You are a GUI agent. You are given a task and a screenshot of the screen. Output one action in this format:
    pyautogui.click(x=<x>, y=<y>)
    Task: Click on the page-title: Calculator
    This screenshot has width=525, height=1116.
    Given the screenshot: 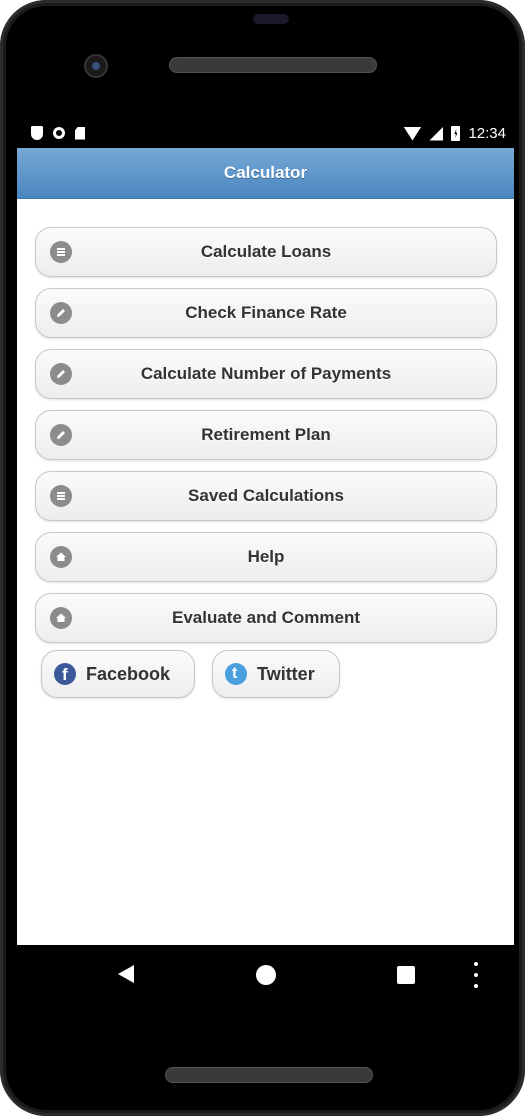 What is the action you would take?
    pyautogui.click(x=265, y=172)
    